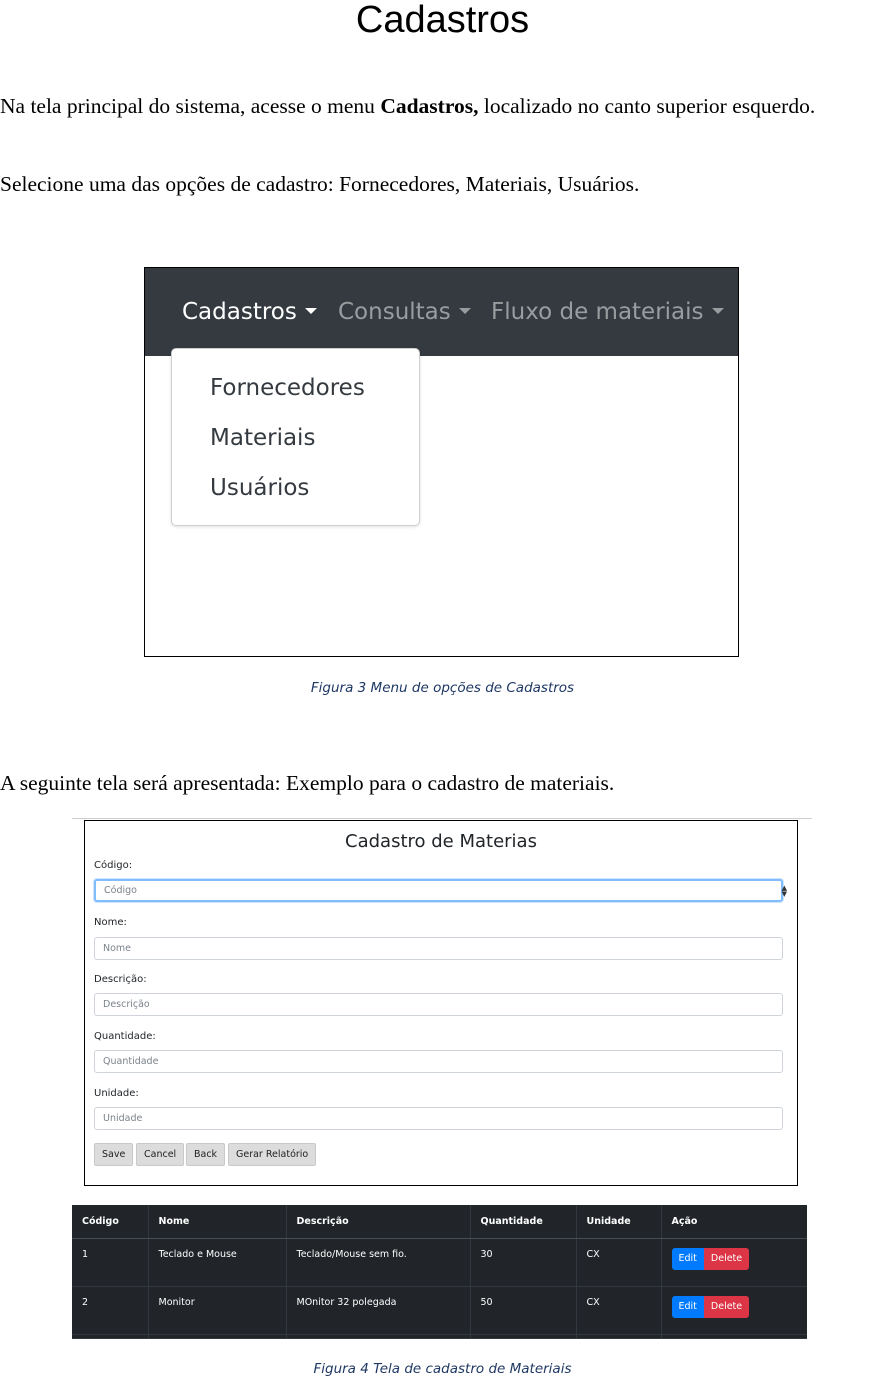 Image resolution: width=885 pixels, height=1379 pixels. I want to click on nome-input, so click(438, 948).